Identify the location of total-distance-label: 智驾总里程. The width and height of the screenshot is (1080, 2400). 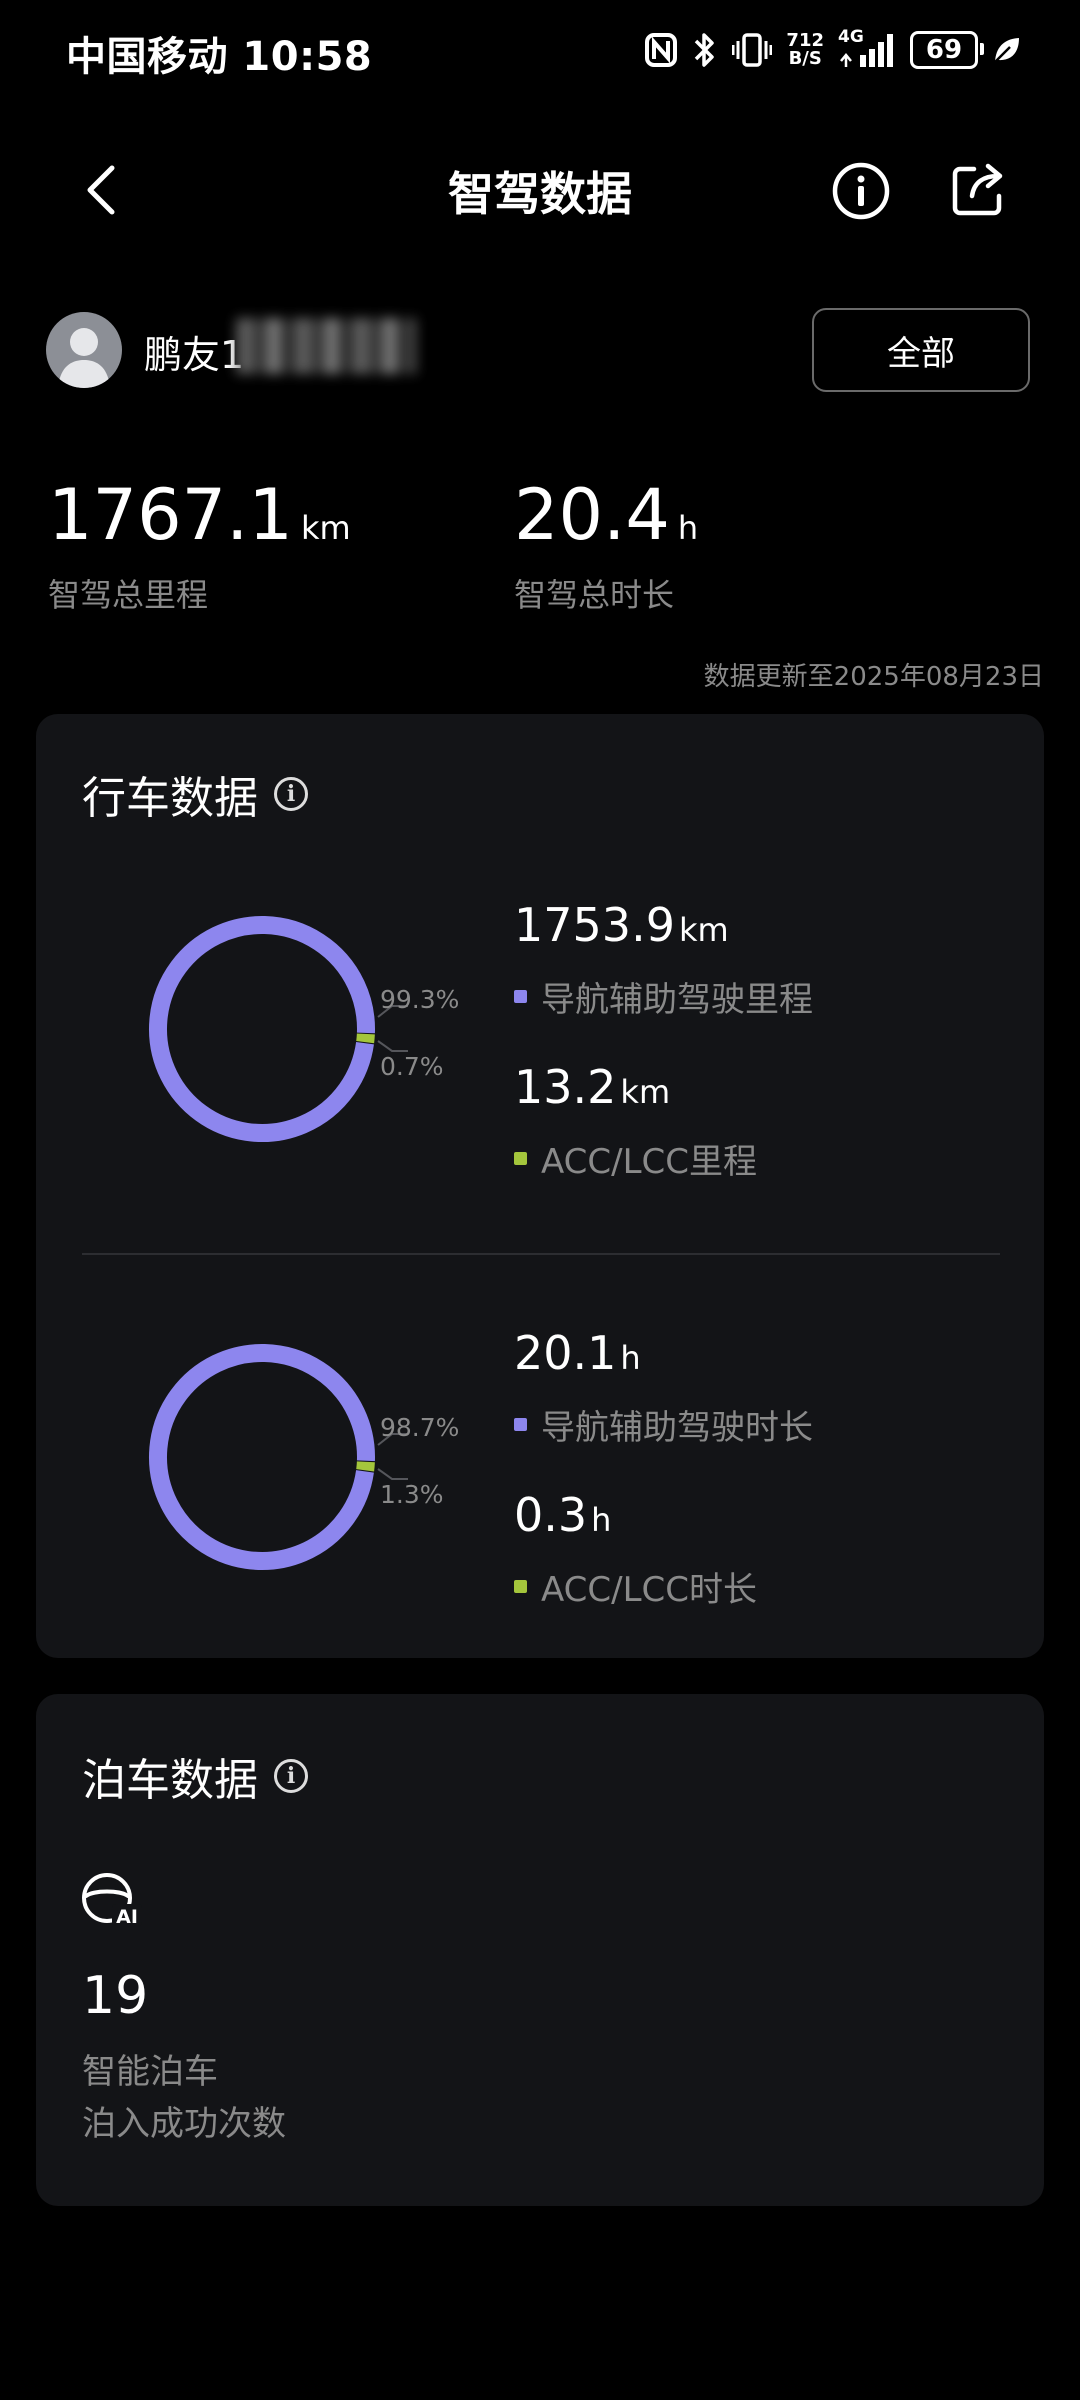
(128, 595).